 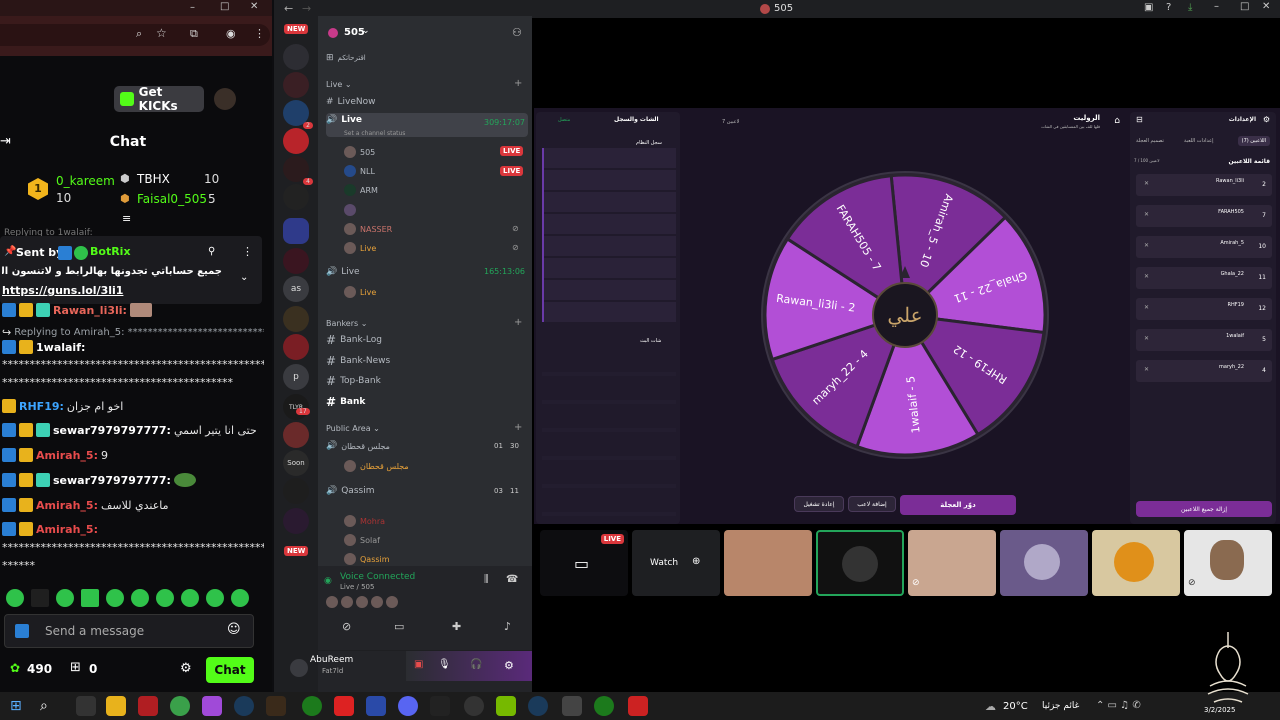 What do you see at coordinates (306, 8) in the screenshot?
I see `forward-arrow-icon: →` at bounding box center [306, 8].